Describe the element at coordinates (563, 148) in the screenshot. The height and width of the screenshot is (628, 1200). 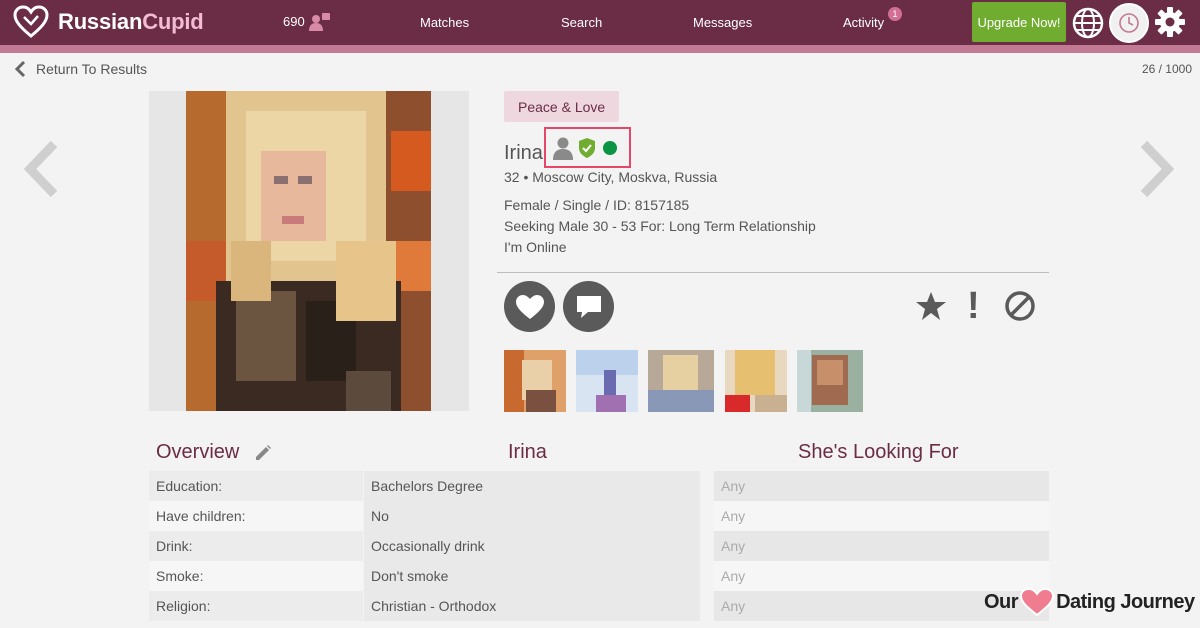
I see `photo-verified-user-icon` at that location.